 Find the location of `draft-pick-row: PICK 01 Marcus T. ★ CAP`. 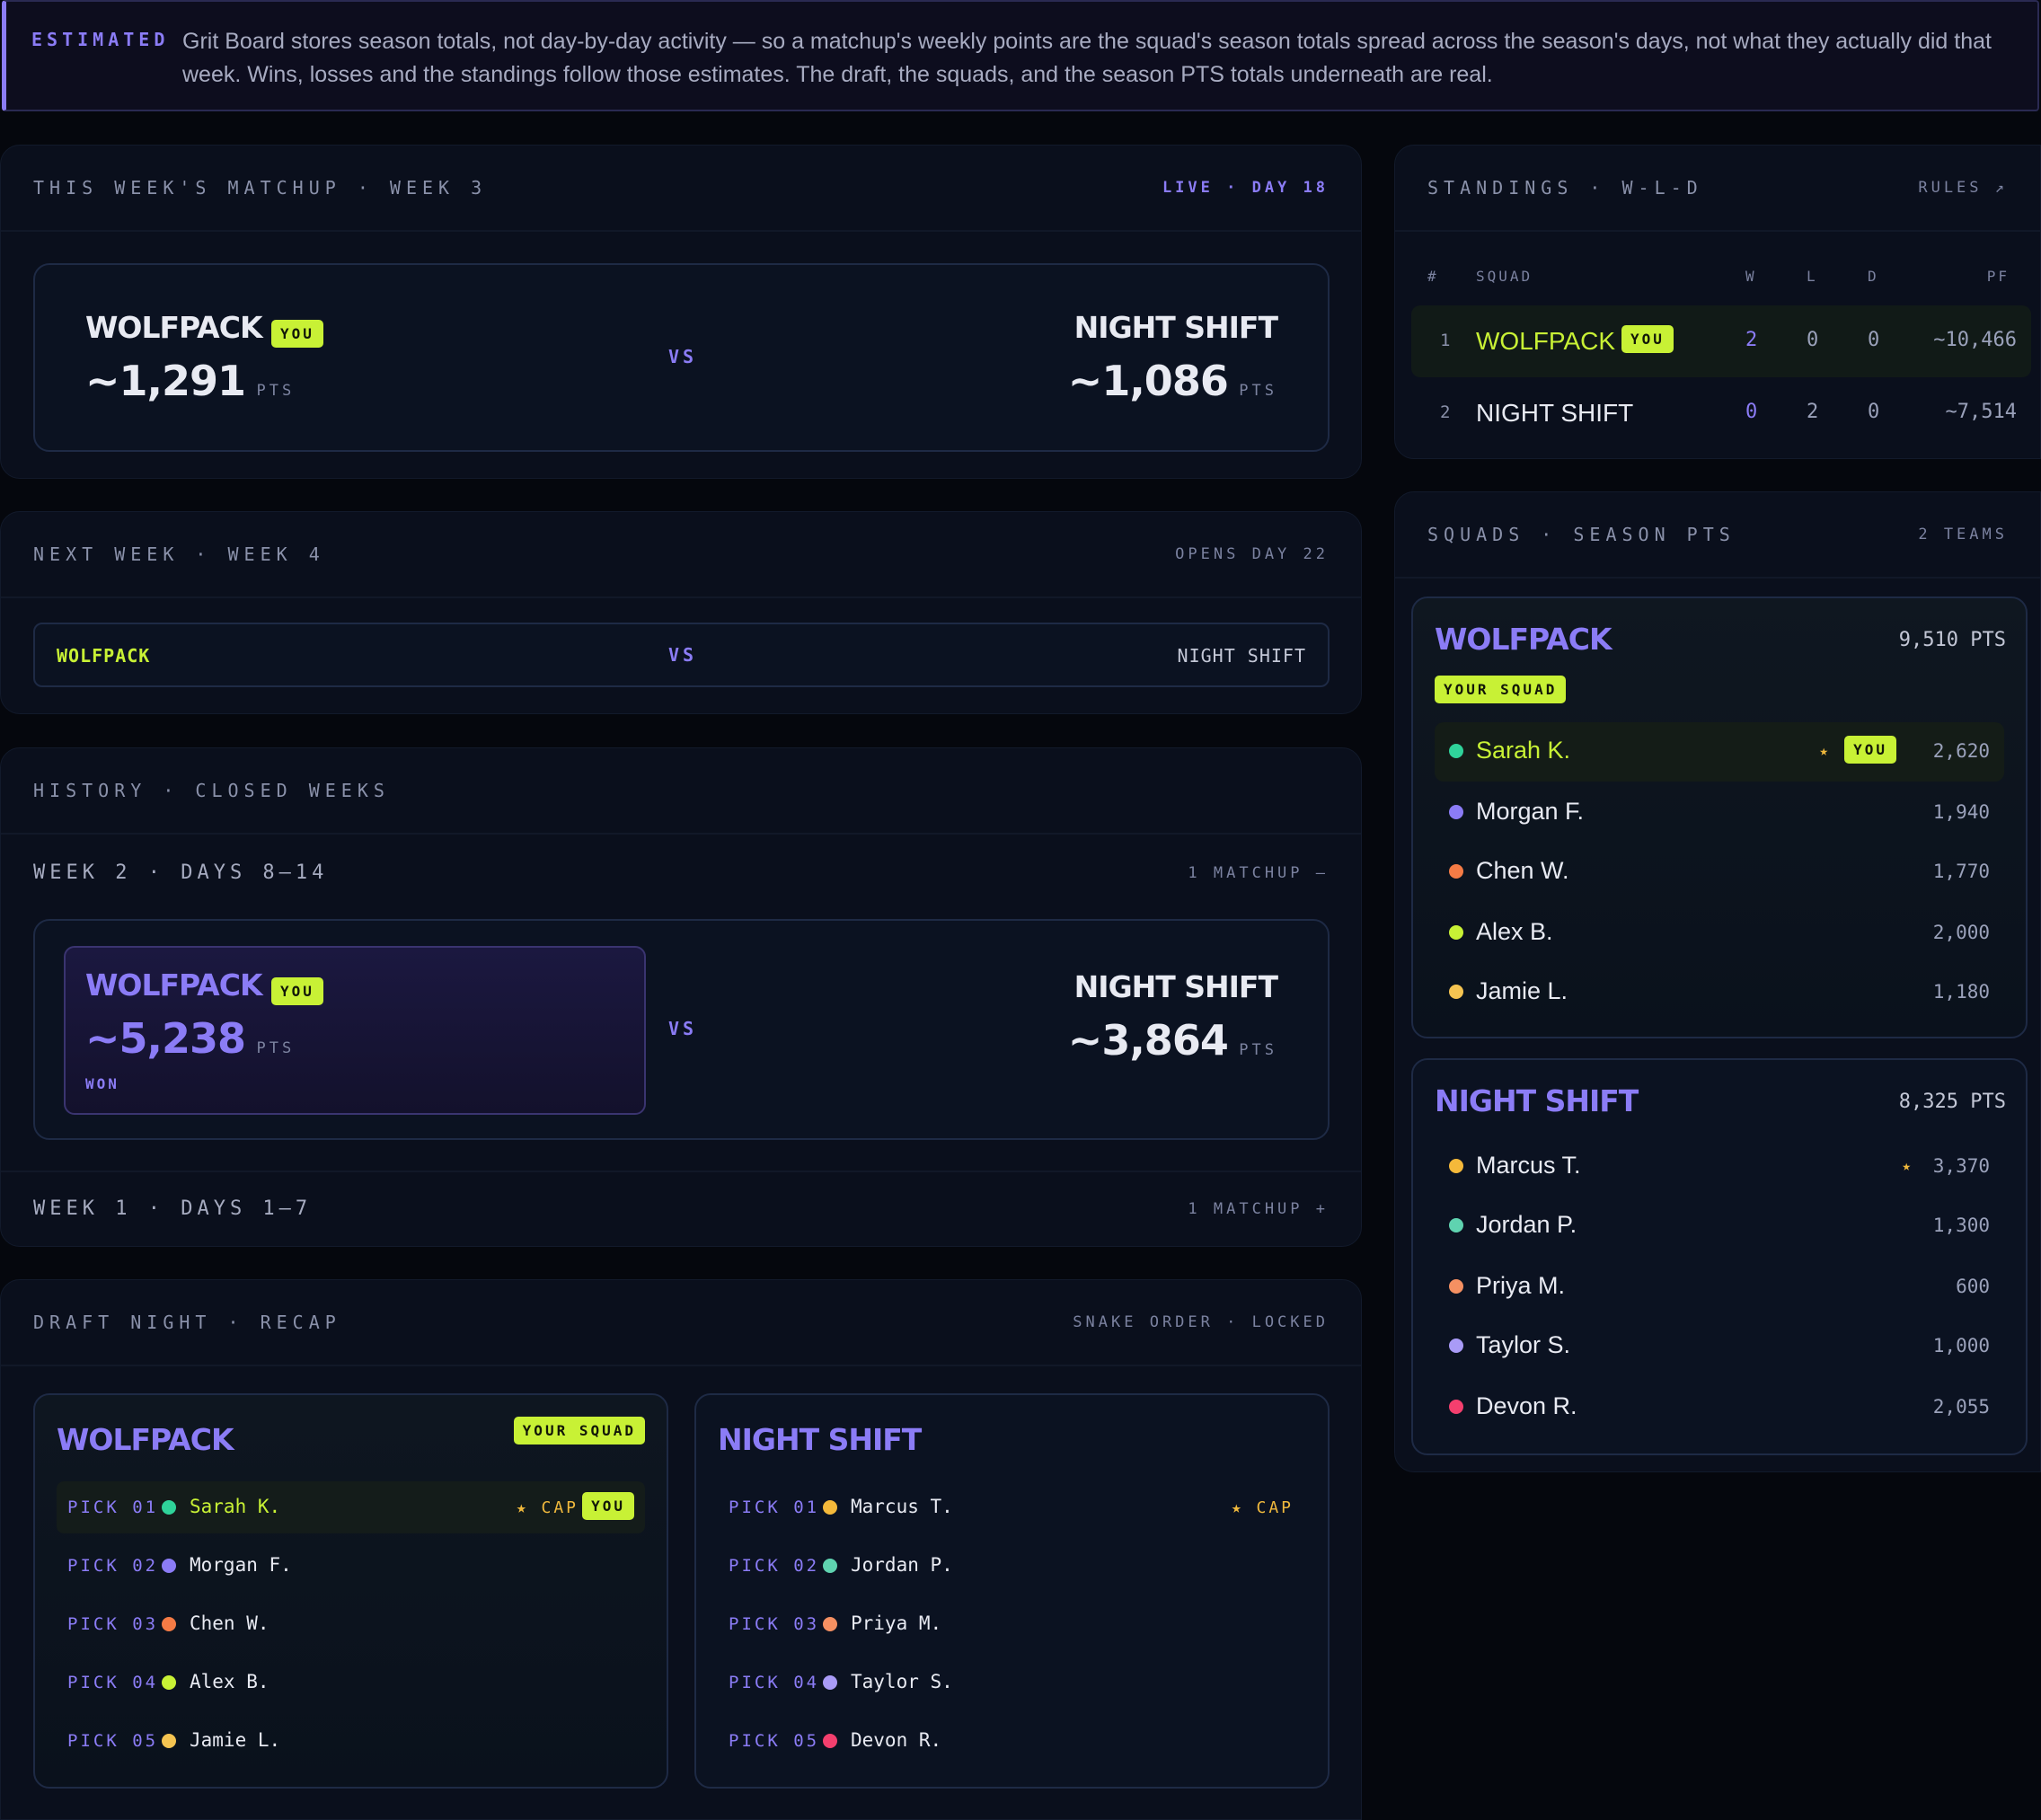

draft-pick-row: PICK 01 Marcus T. ★ CAP is located at coordinates (1012, 1507).